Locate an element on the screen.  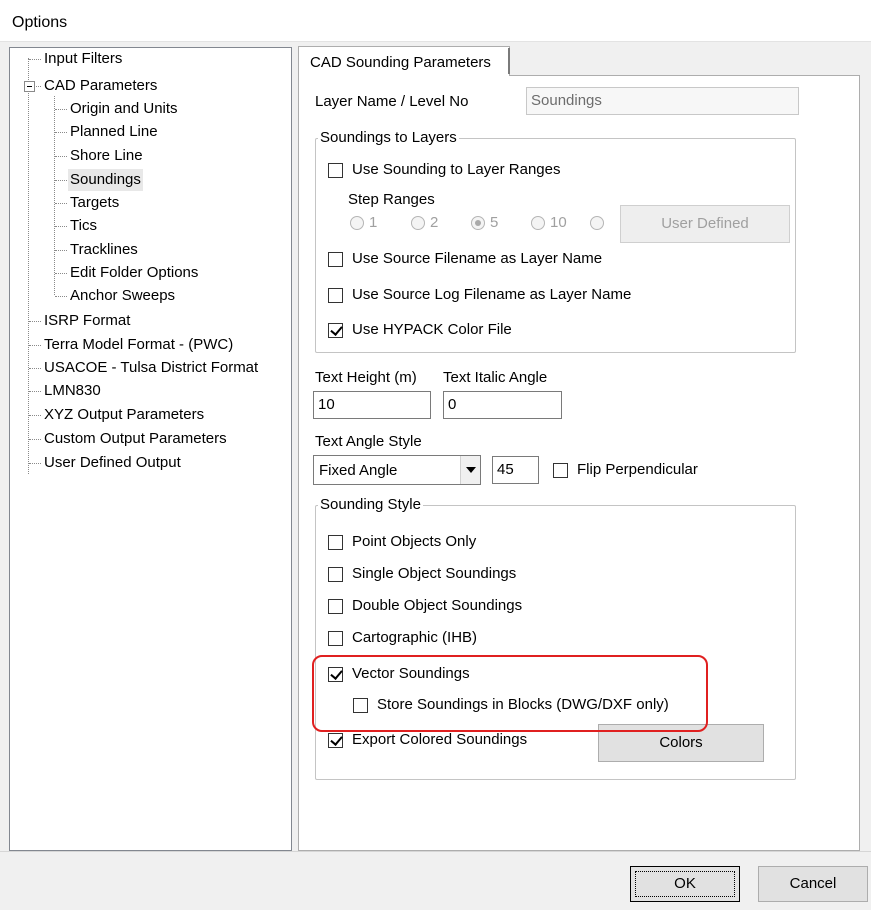
tree-item-label: User Defined Output is located at coordinates (112, 462).